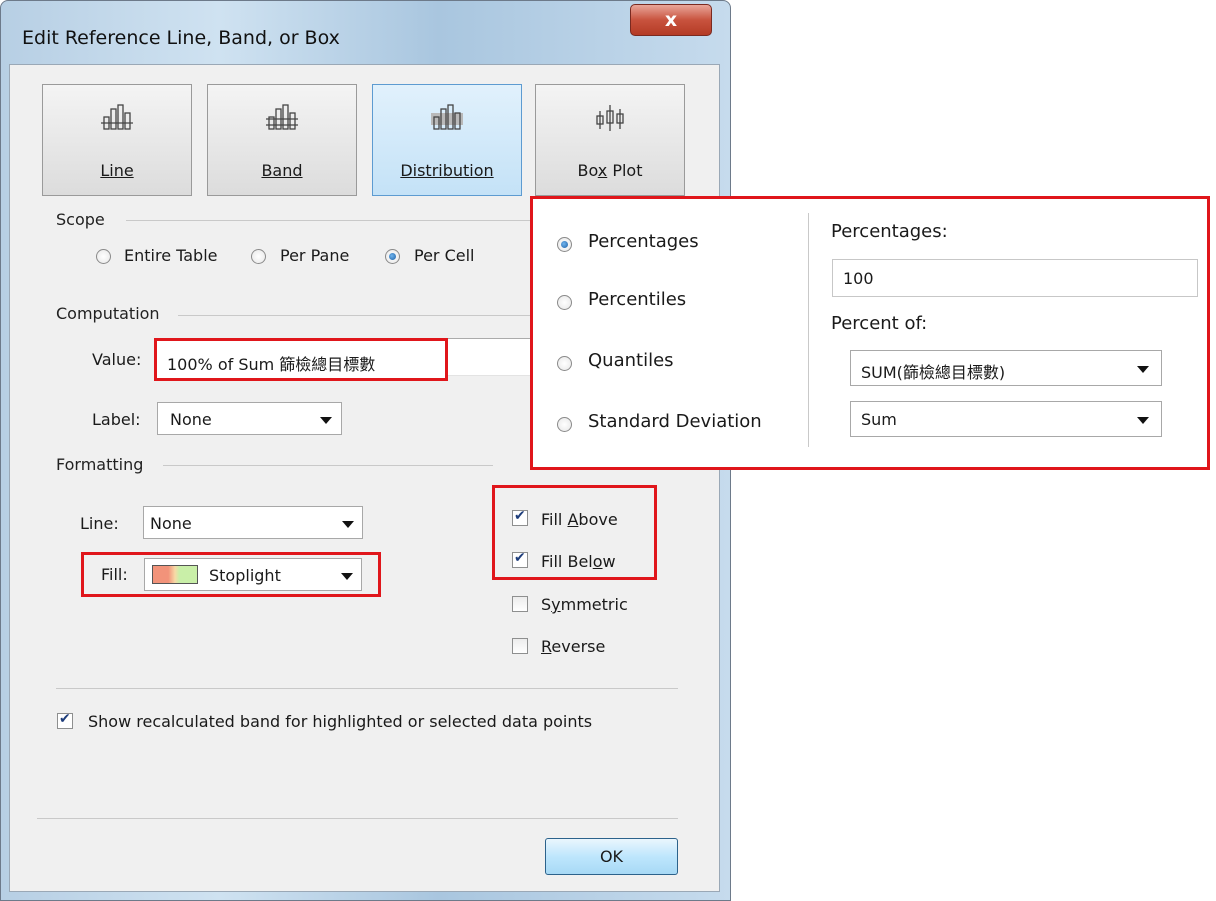 This screenshot has height=901, width=1216. What do you see at coordinates (520, 604) in the screenshot?
I see `symmetric-checkbox` at bounding box center [520, 604].